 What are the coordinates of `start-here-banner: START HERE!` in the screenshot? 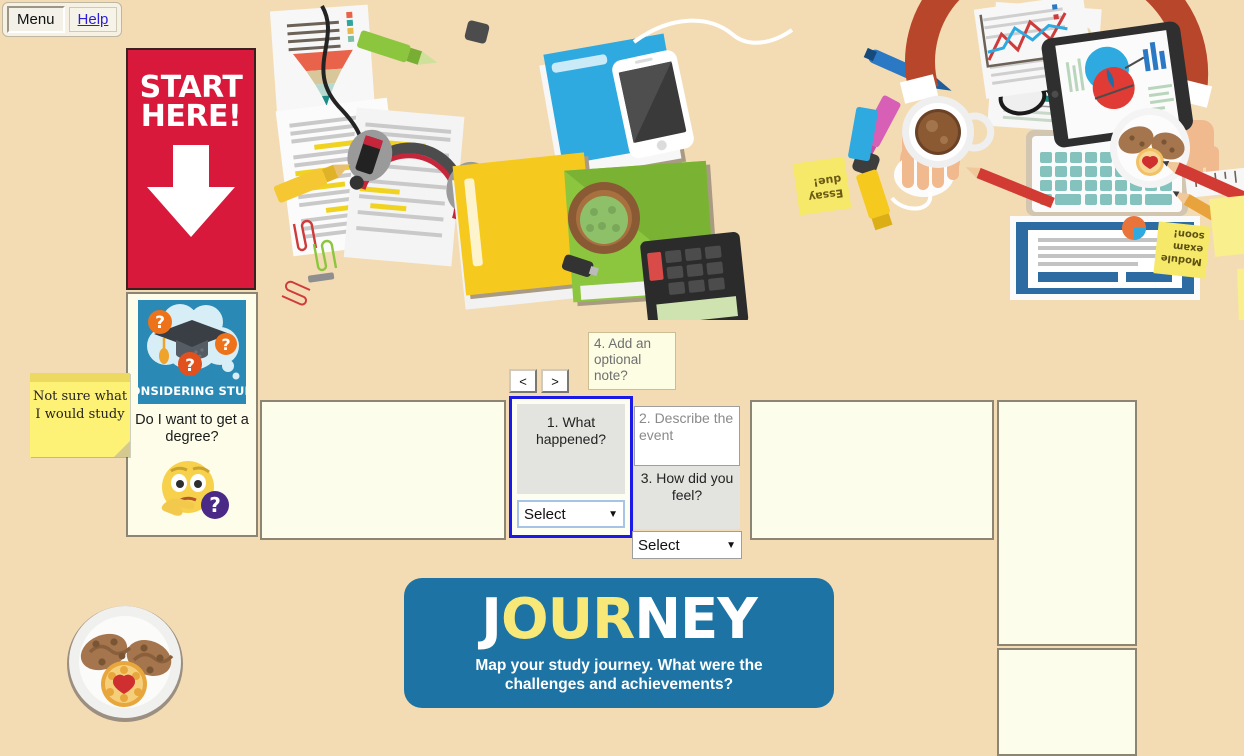 It's located at (191, 169).